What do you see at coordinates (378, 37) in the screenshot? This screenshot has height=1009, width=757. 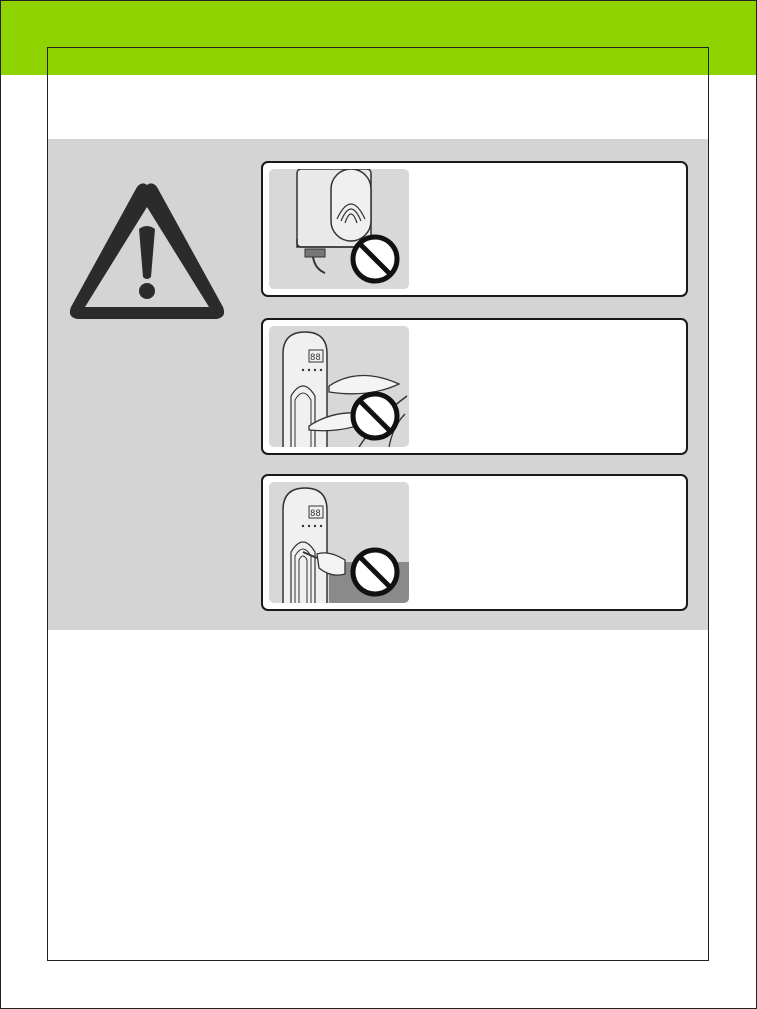 I see `header-accent-band` at bounding box center [378, 37].